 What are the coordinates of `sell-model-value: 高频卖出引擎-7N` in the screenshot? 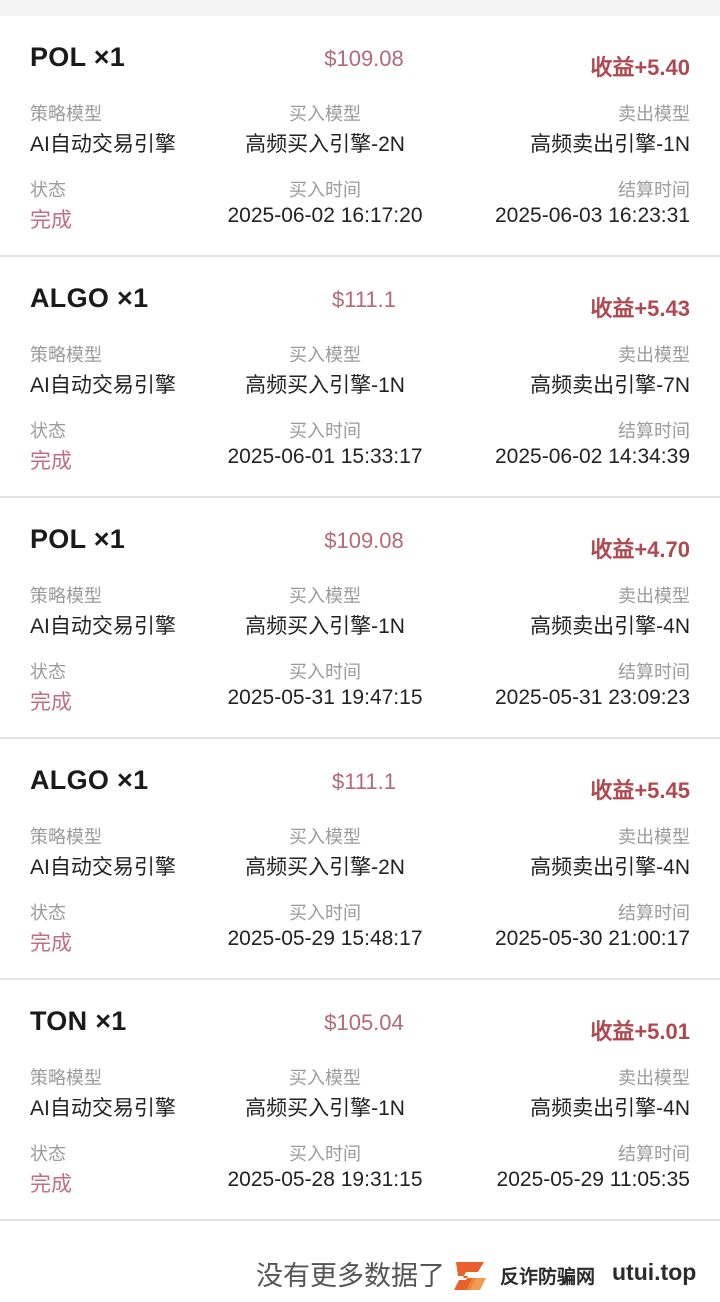 It's located at (610, 385).